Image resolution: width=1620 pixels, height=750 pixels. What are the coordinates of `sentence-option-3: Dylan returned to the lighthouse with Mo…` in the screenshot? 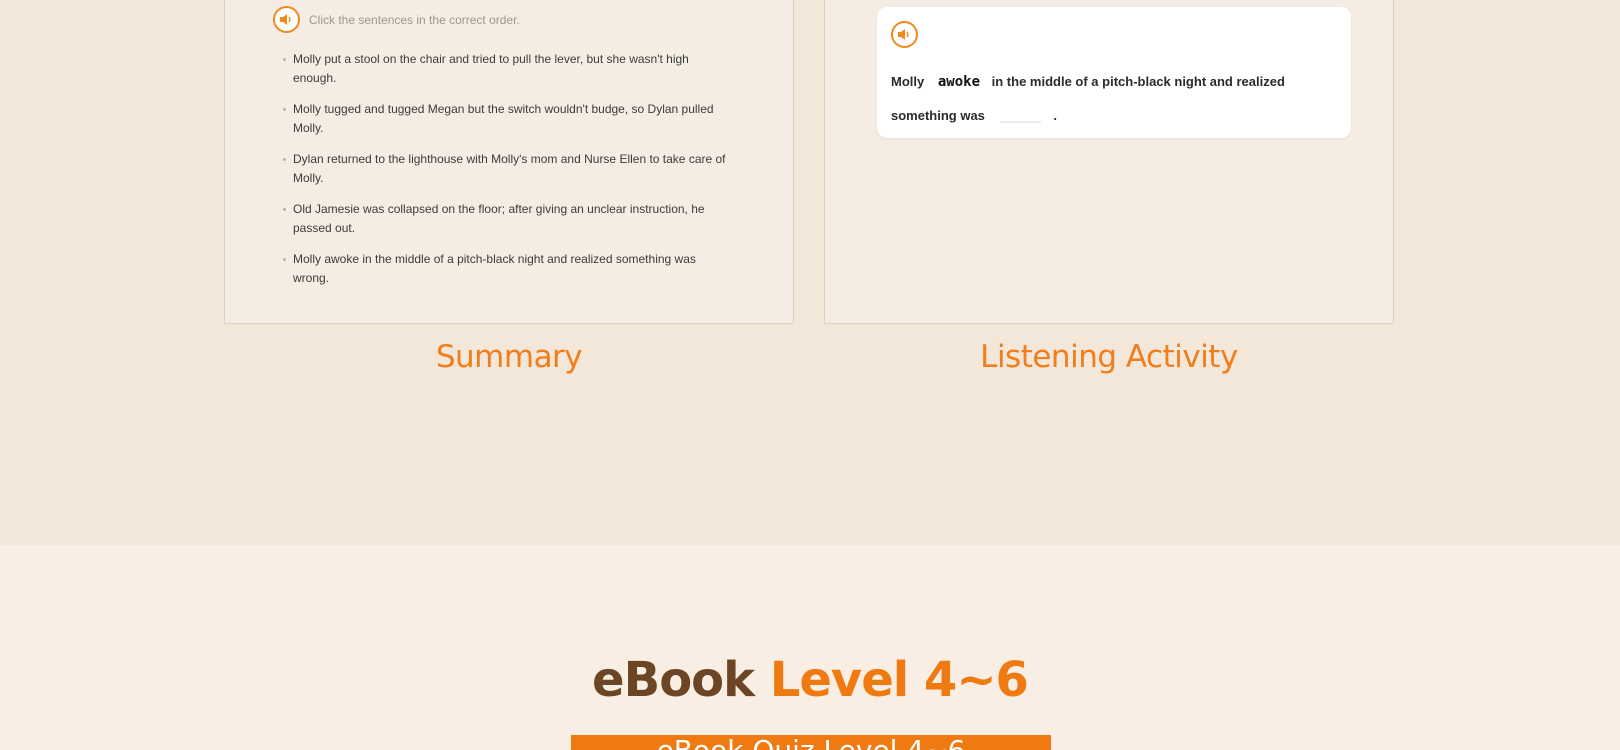 It's located at (509, 169).